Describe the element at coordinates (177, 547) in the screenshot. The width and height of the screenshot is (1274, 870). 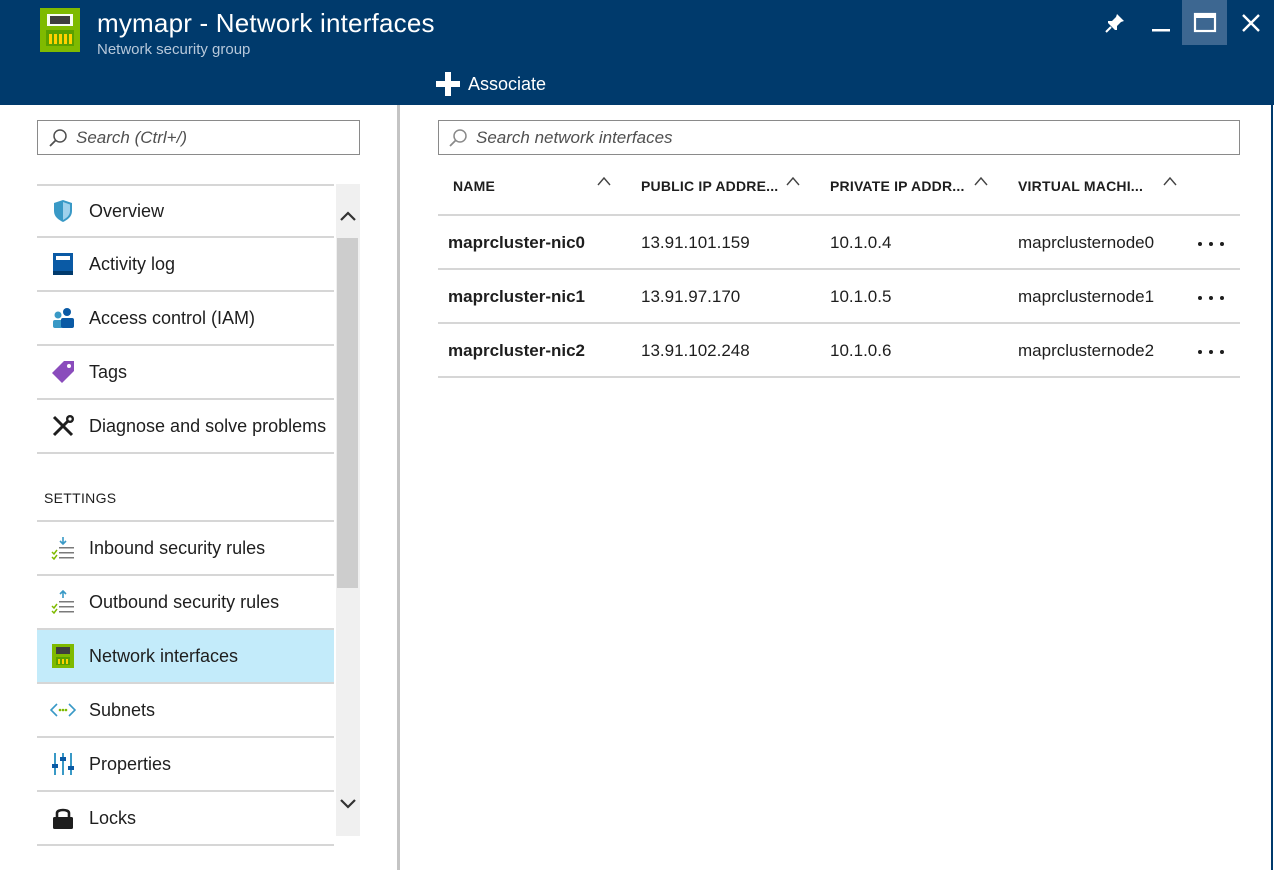
I see `menu-item-label: Inbound security rules` at that location.